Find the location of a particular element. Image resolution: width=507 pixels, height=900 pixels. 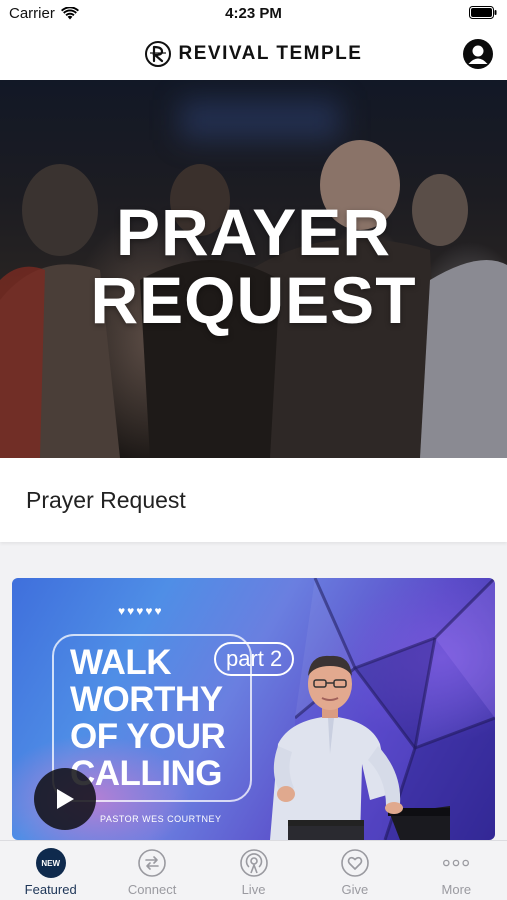

tab-featured: NEW Featured is located at coordinates (50, 870).